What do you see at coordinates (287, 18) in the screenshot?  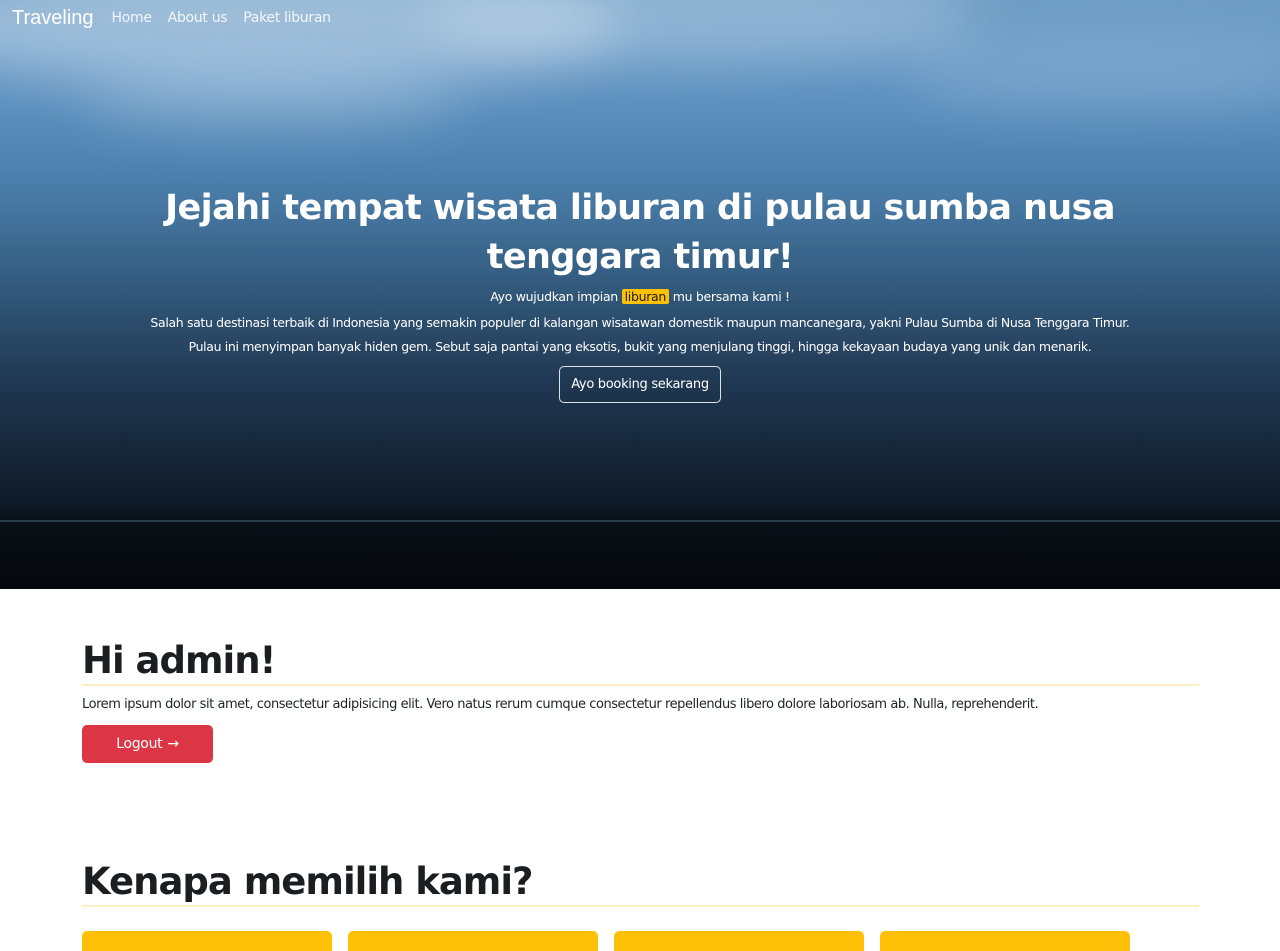 I see `nav-link-paket-liburan: Paket liburan` at bounding box center [287, 18].